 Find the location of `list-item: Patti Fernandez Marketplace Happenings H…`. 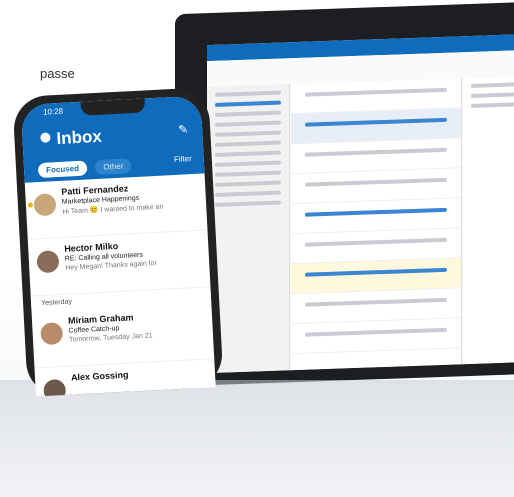

list-item: Patti Fernandez Marketplace Happenings H… is located at coordinates (116, 206).